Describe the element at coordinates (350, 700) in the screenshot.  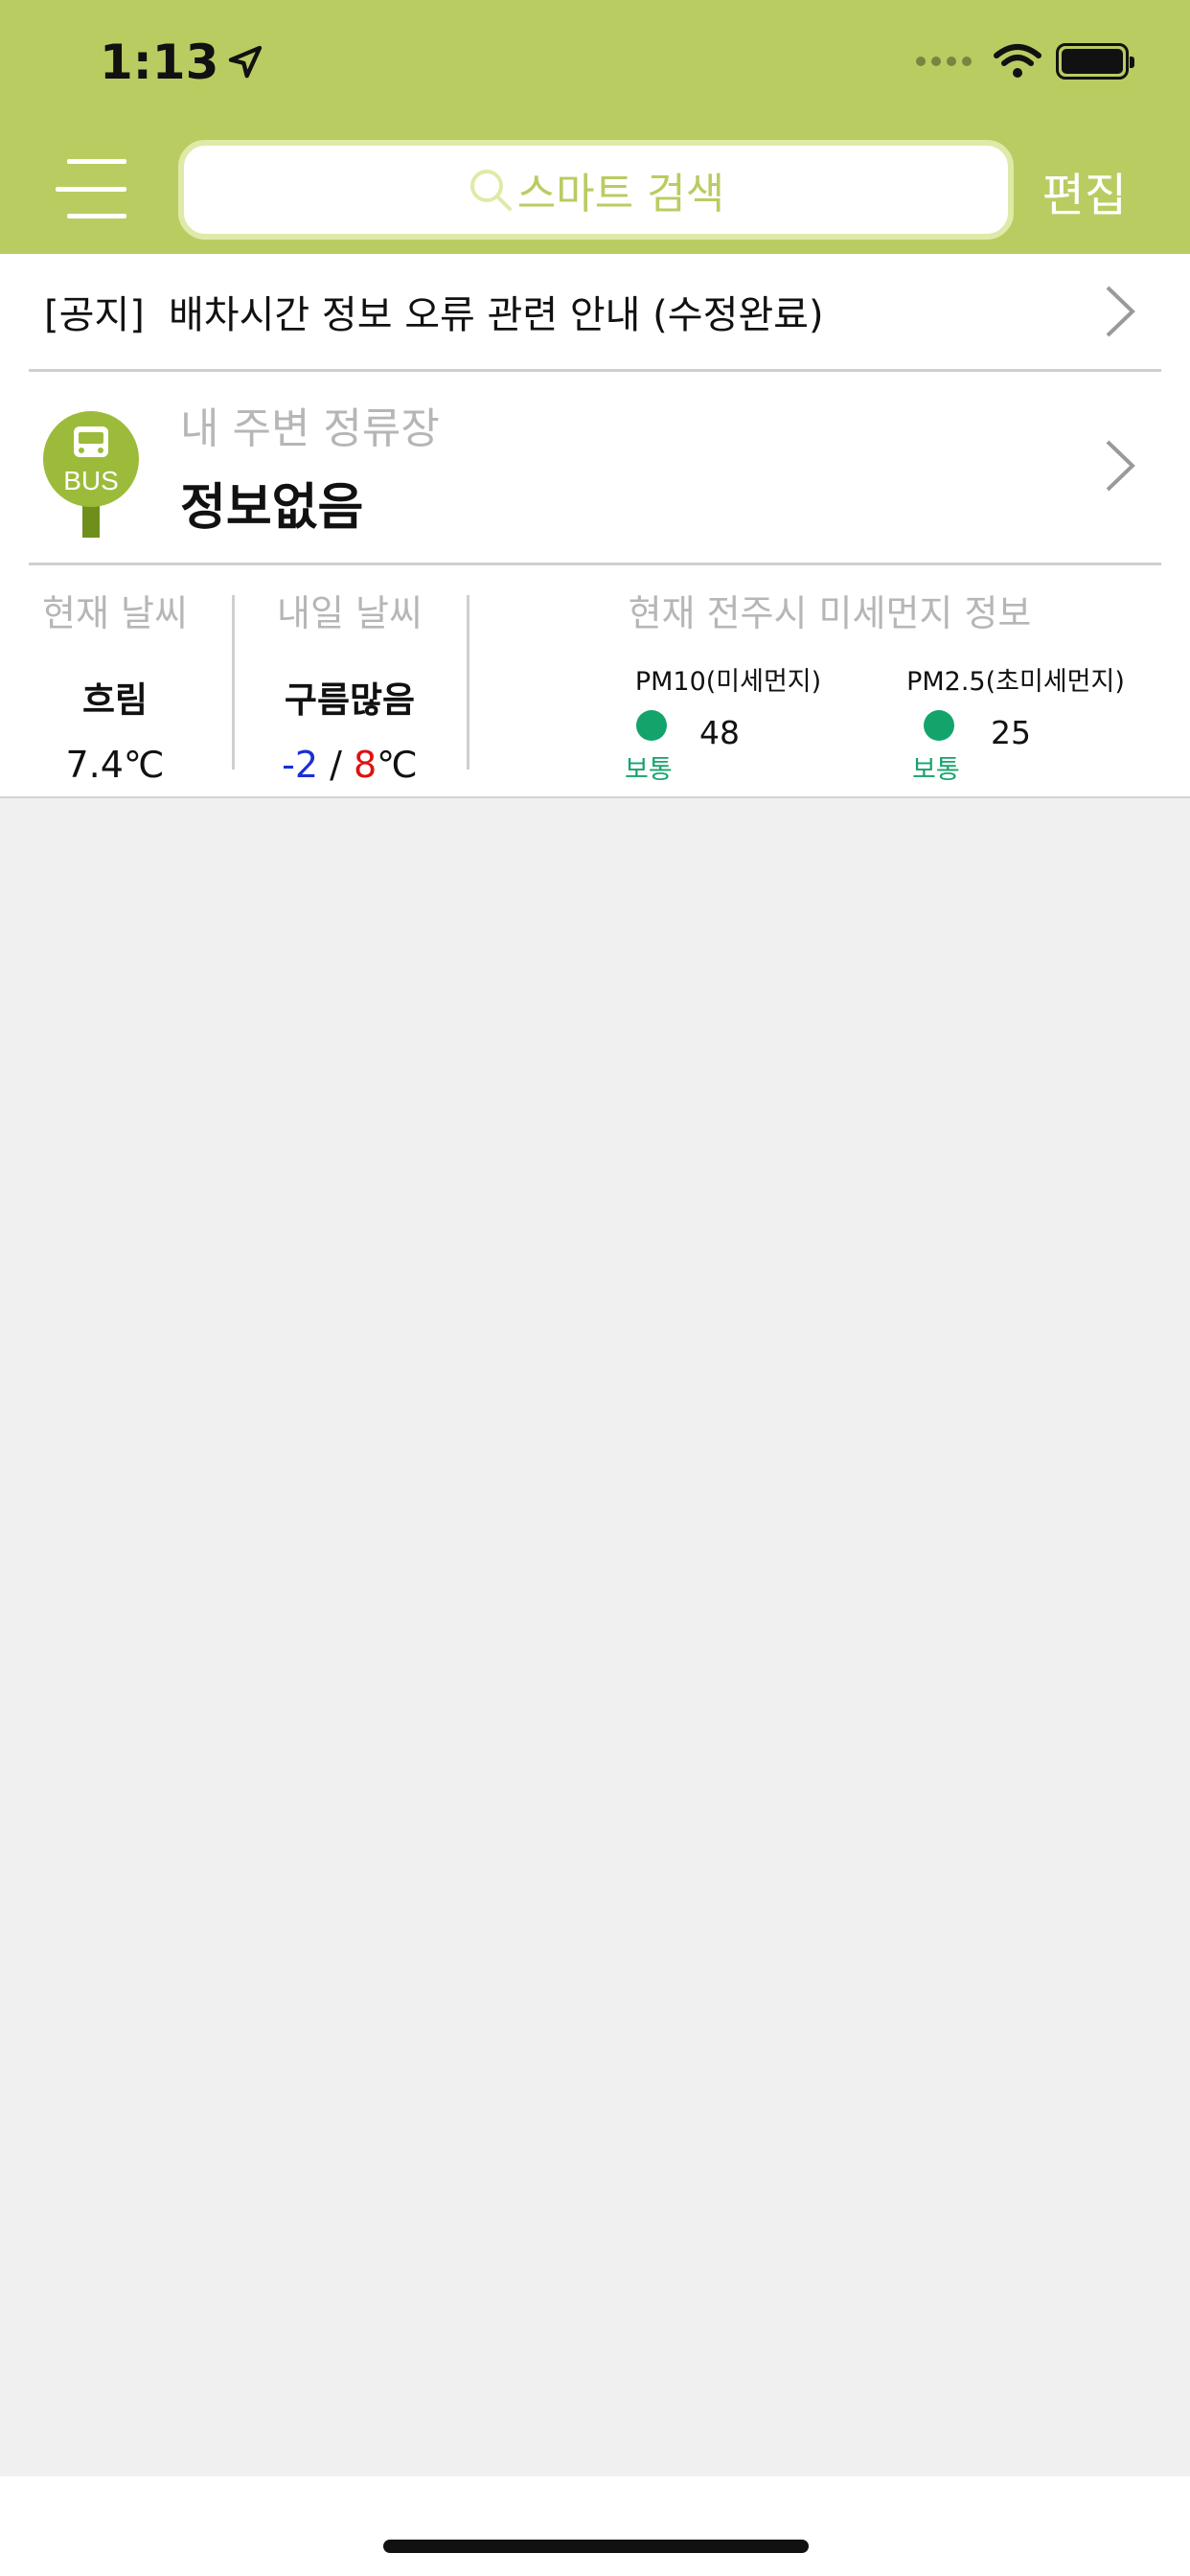
I see `tomorrow-weather-condition: 구름많음` at that location.